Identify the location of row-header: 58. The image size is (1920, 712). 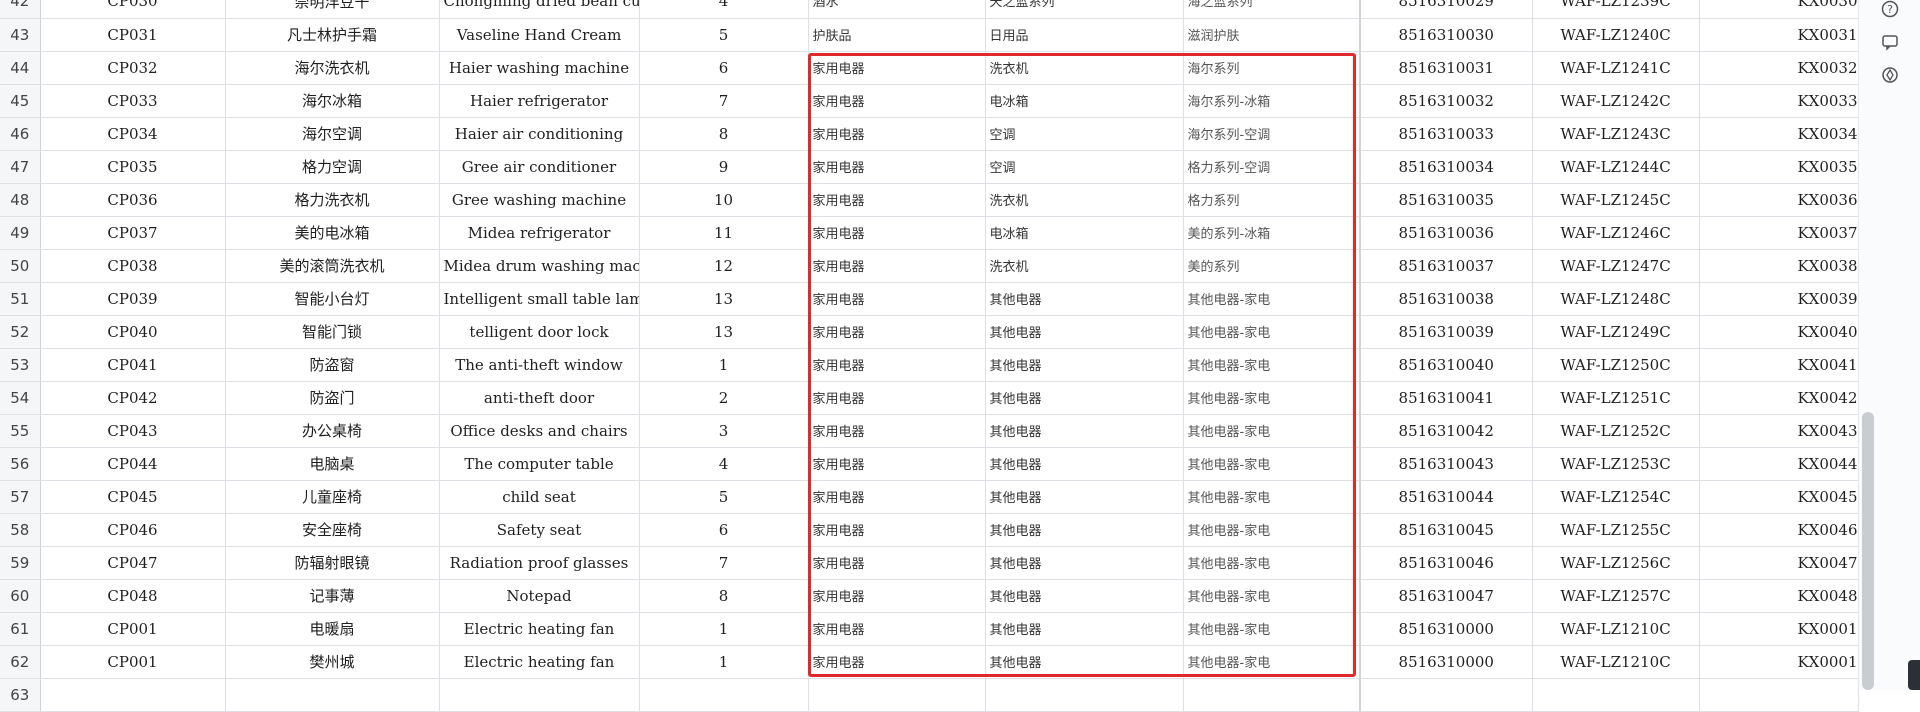
(20, 530).